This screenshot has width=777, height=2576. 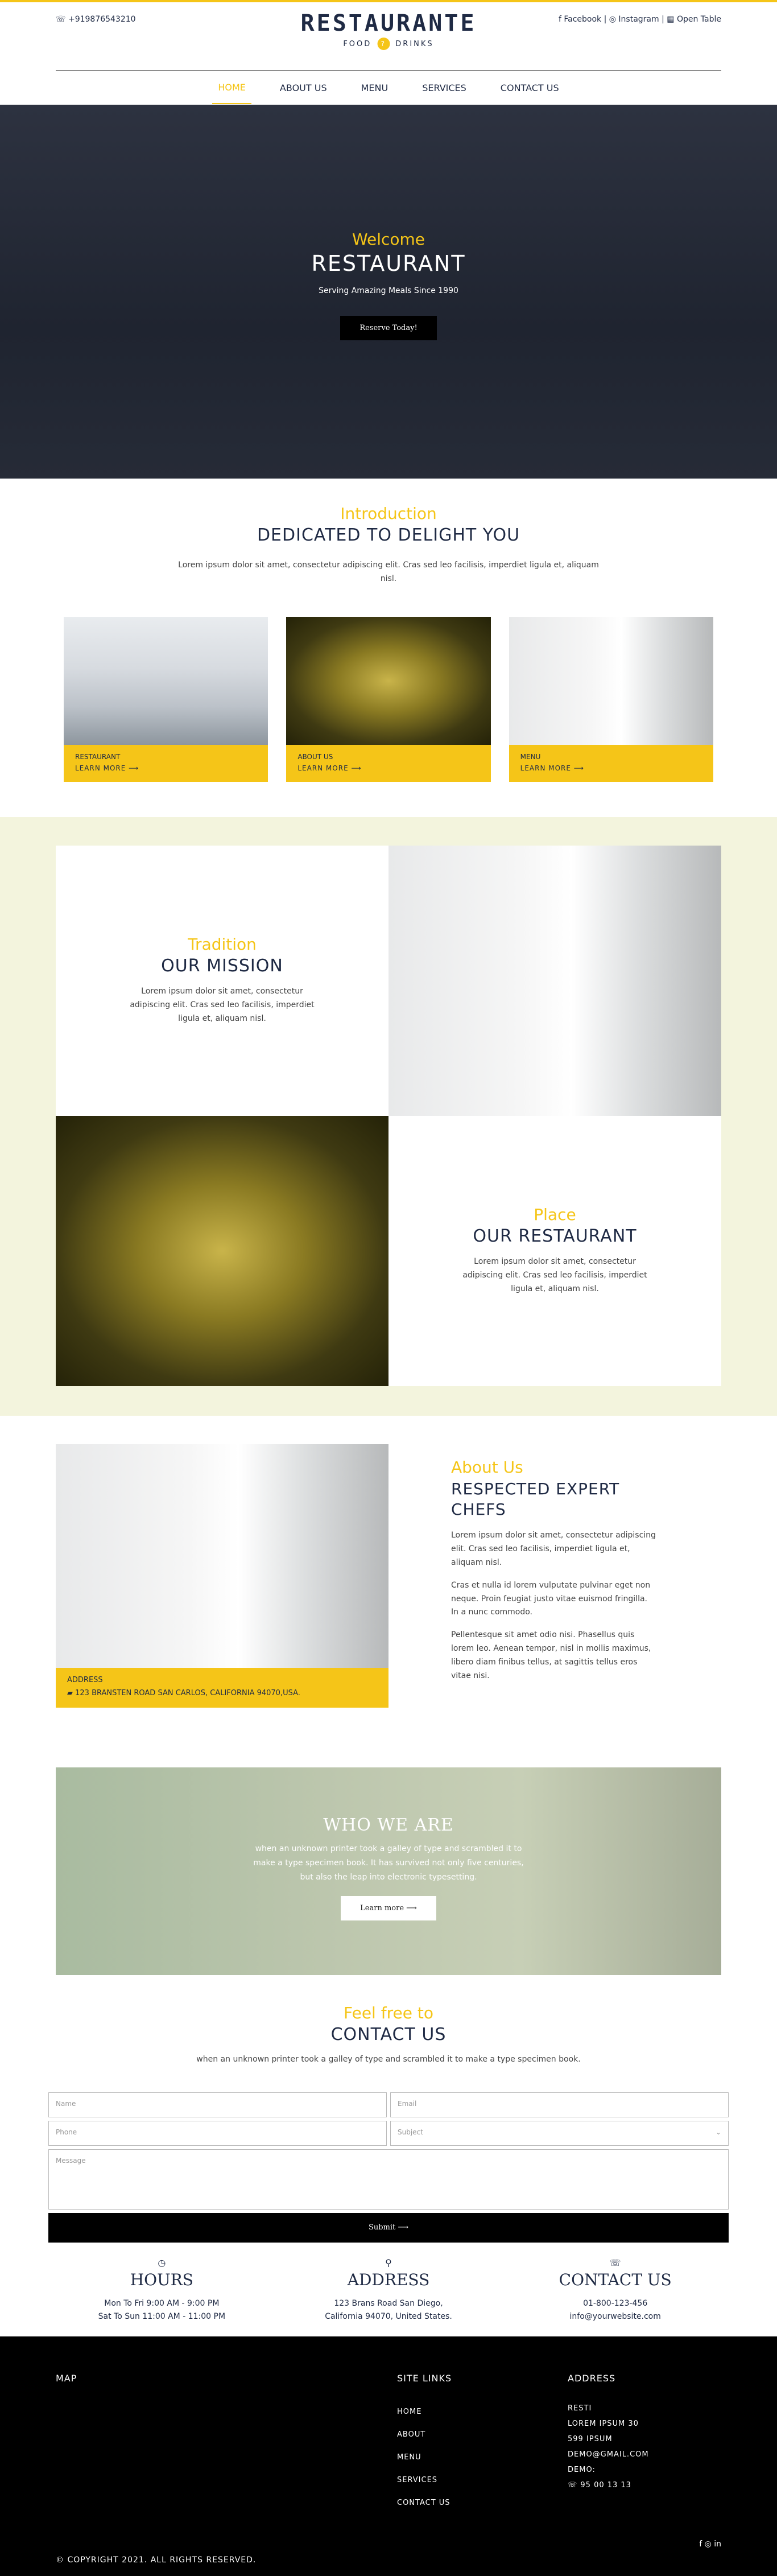 I want to click on main-nav: HOME ABOUT US MENU SERVICES CONTACT US, so click(x=388, y=88).